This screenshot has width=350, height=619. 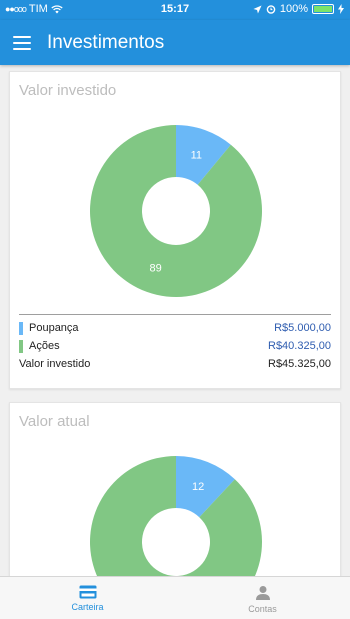 What do you see at coordinates (87, 607) in the screenshot?
I see `tab-label: Carteira` at bounding box center [87, 607].